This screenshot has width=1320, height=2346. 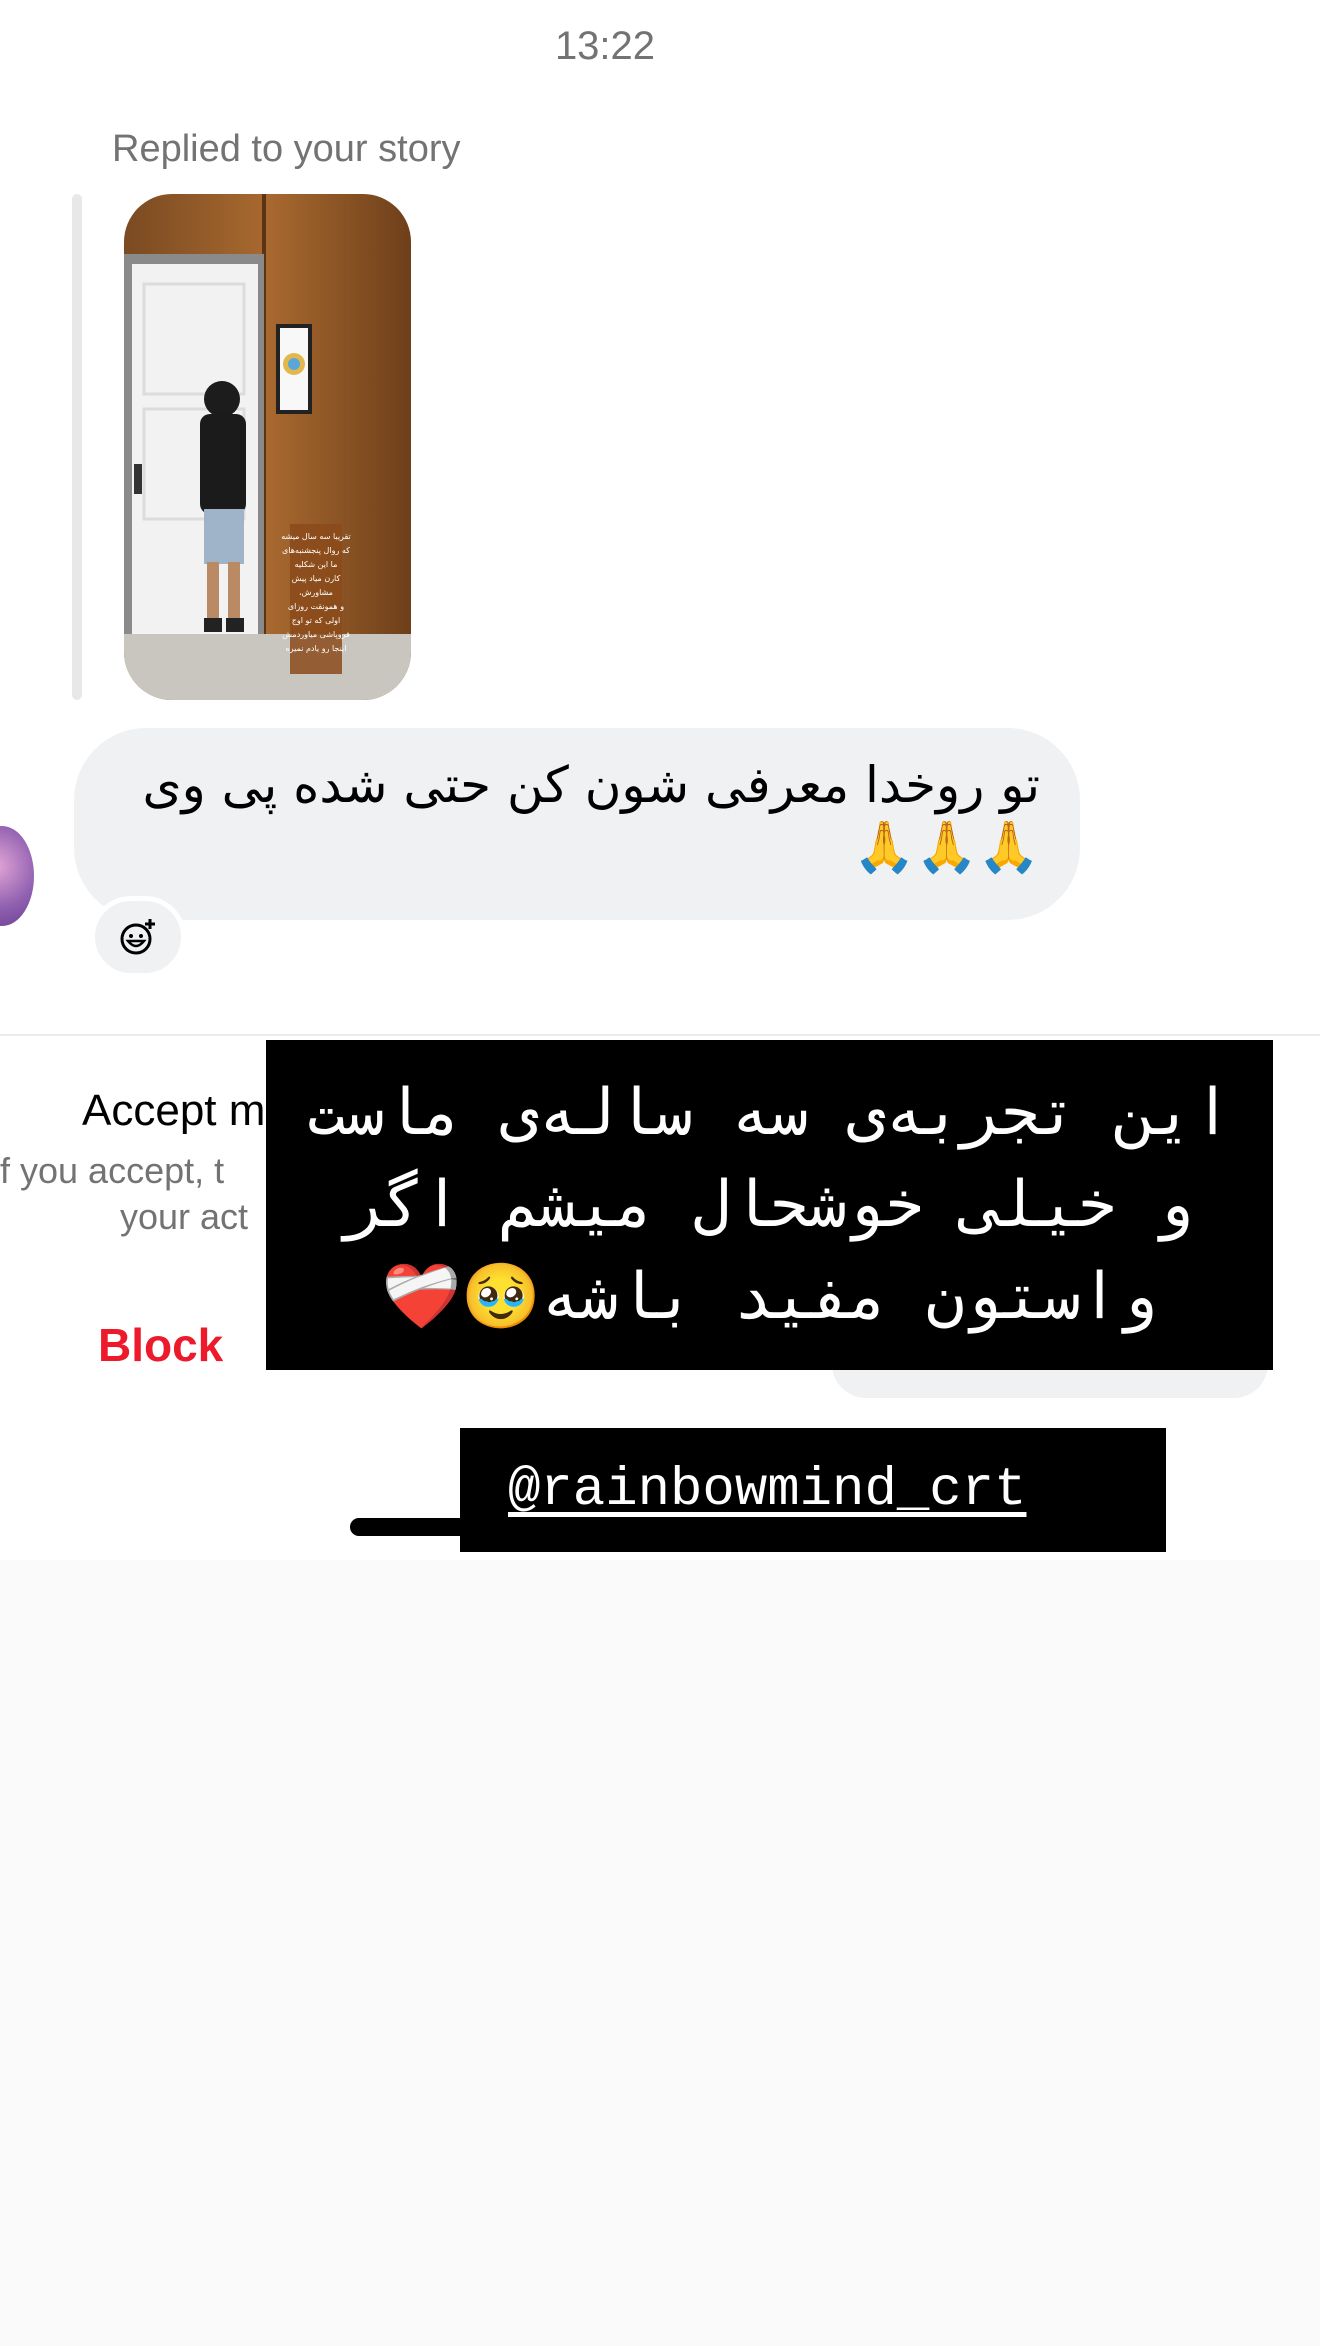 I want to click on story-thumbnail-text-line: کارن میاد پیش, so click(x=316, y=578).